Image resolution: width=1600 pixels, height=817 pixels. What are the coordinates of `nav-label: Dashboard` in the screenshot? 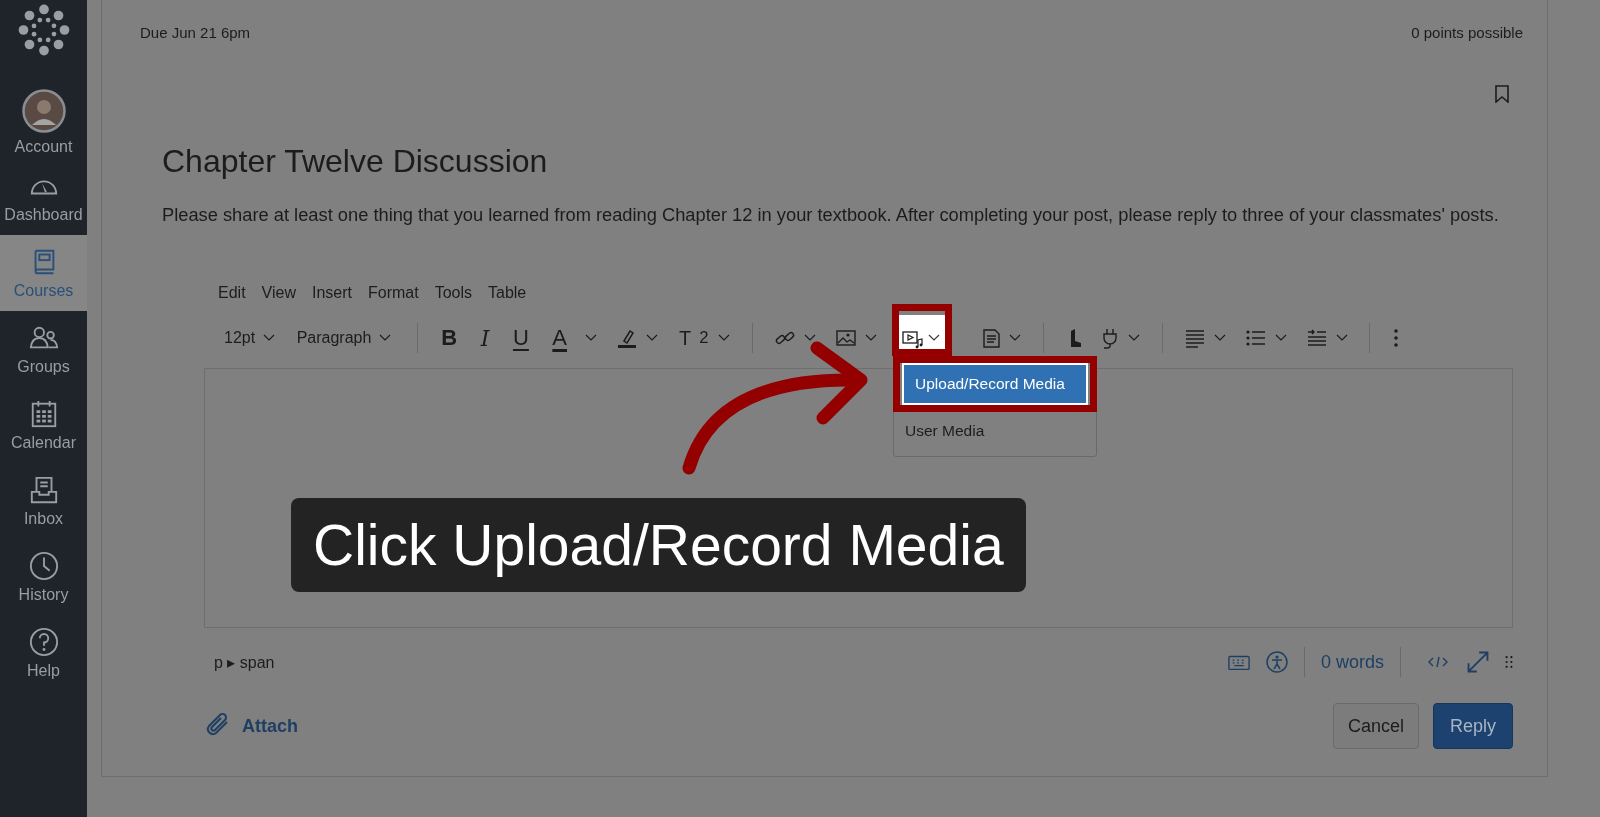 It's located at (43, 214).